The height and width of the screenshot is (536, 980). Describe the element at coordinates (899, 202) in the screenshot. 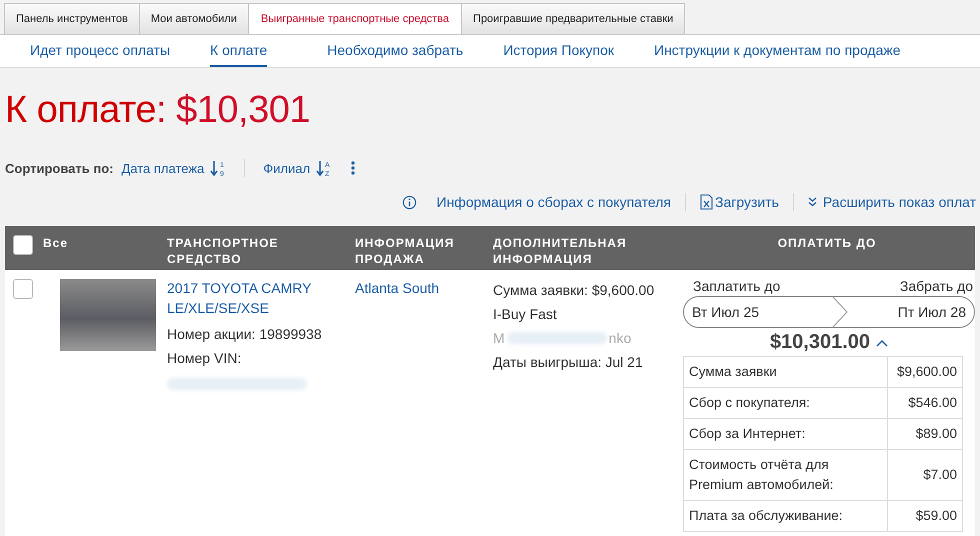

I see `action-link: Расширить показ оплат` at that location.